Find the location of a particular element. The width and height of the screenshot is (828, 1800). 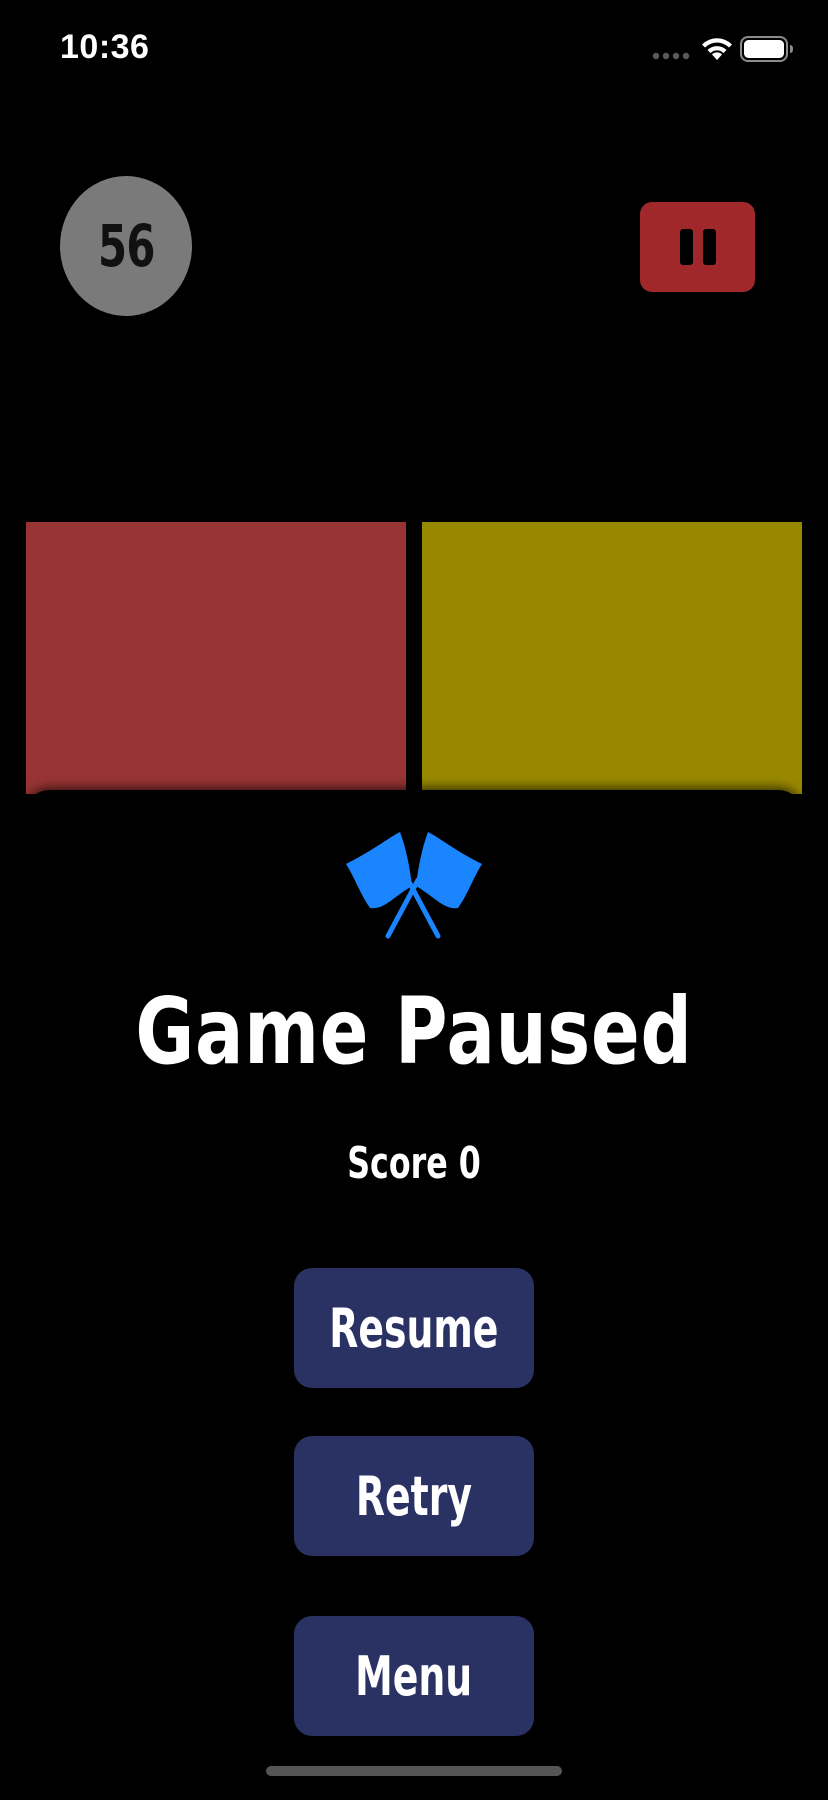

checkered-flags-icon is located at coordinates (414, 885).